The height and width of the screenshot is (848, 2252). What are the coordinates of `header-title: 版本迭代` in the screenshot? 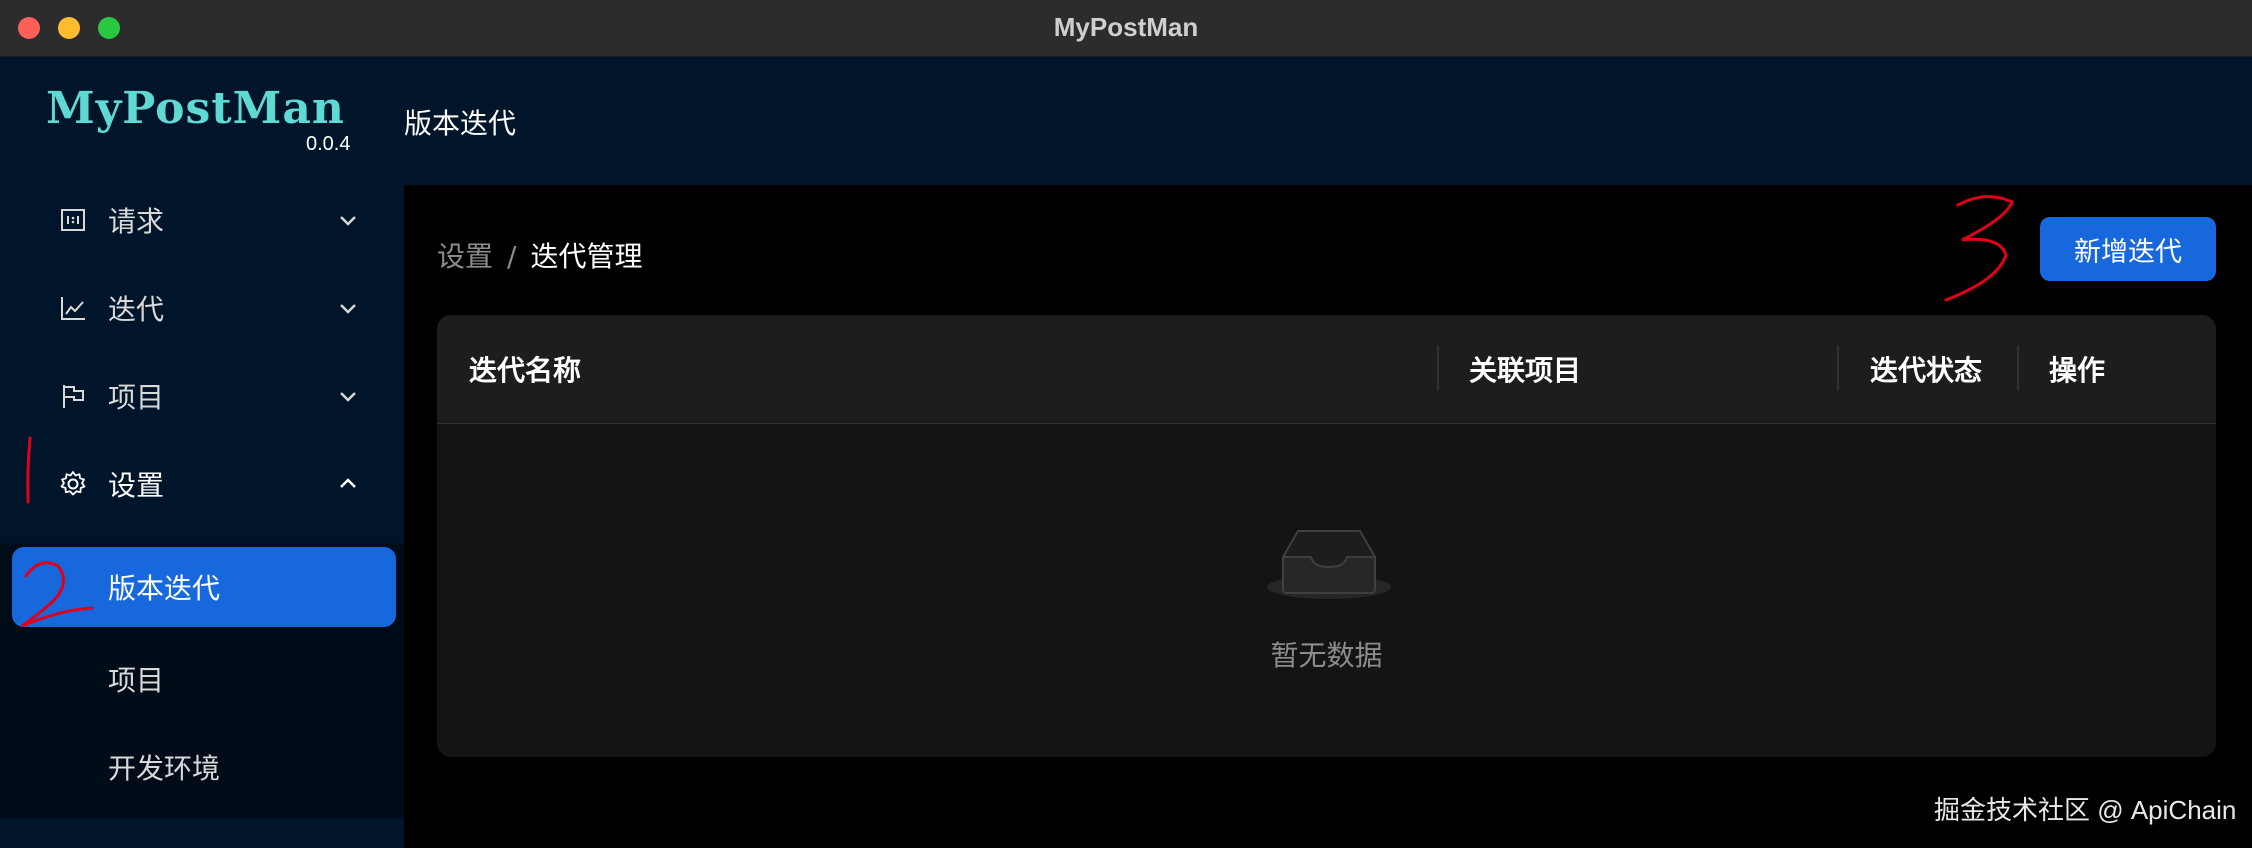 It's located at (460, 123).